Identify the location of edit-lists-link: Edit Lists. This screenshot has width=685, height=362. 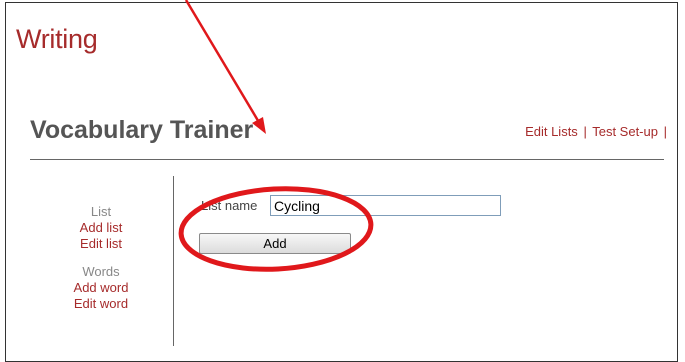
(551, 131).